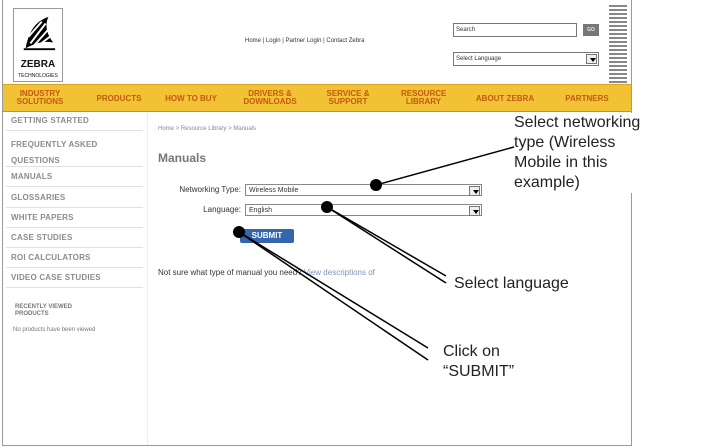 This screenshot has width=703, height=448. I want to click on nav-service-support: SERVICE & SUPPORT, so click(348, 99).